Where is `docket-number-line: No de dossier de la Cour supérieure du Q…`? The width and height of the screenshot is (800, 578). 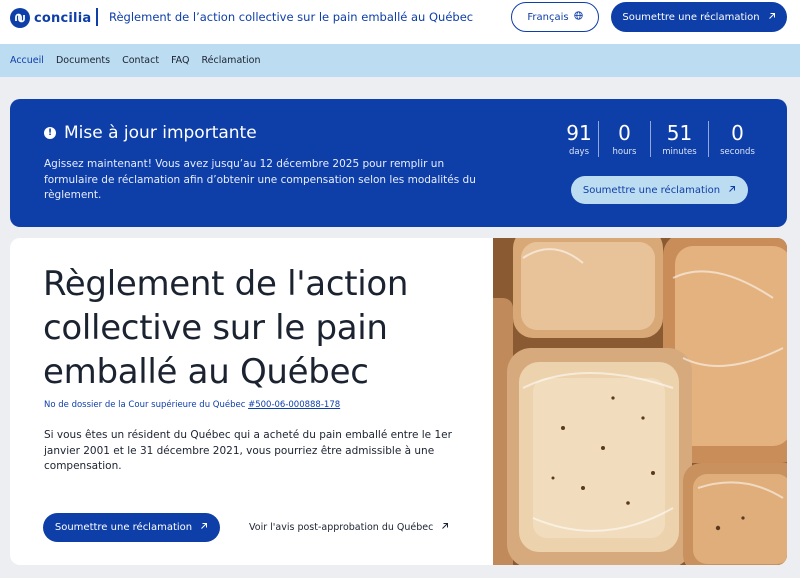
docket-number-line: No de dossier de la Cour supérieure du Q… is located at coordinates (192, 405).